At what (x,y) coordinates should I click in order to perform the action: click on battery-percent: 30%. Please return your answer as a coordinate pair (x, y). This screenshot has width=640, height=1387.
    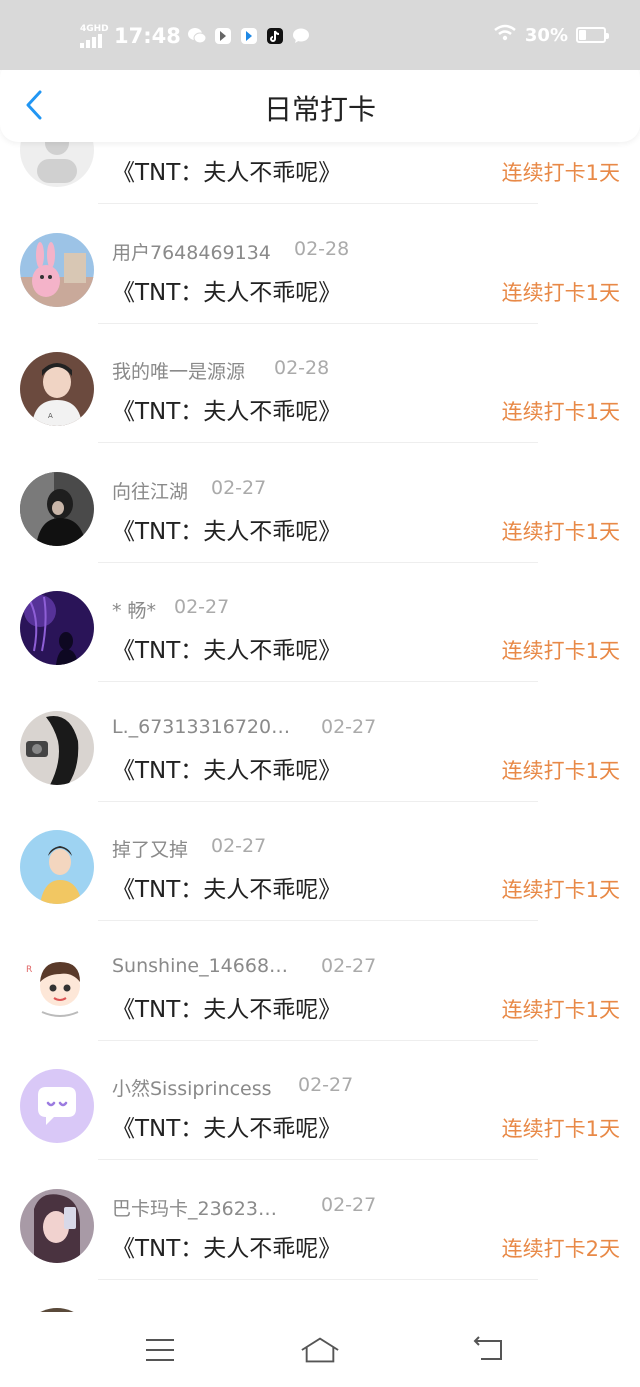
    Looking at the image, I should click on (546, 35).